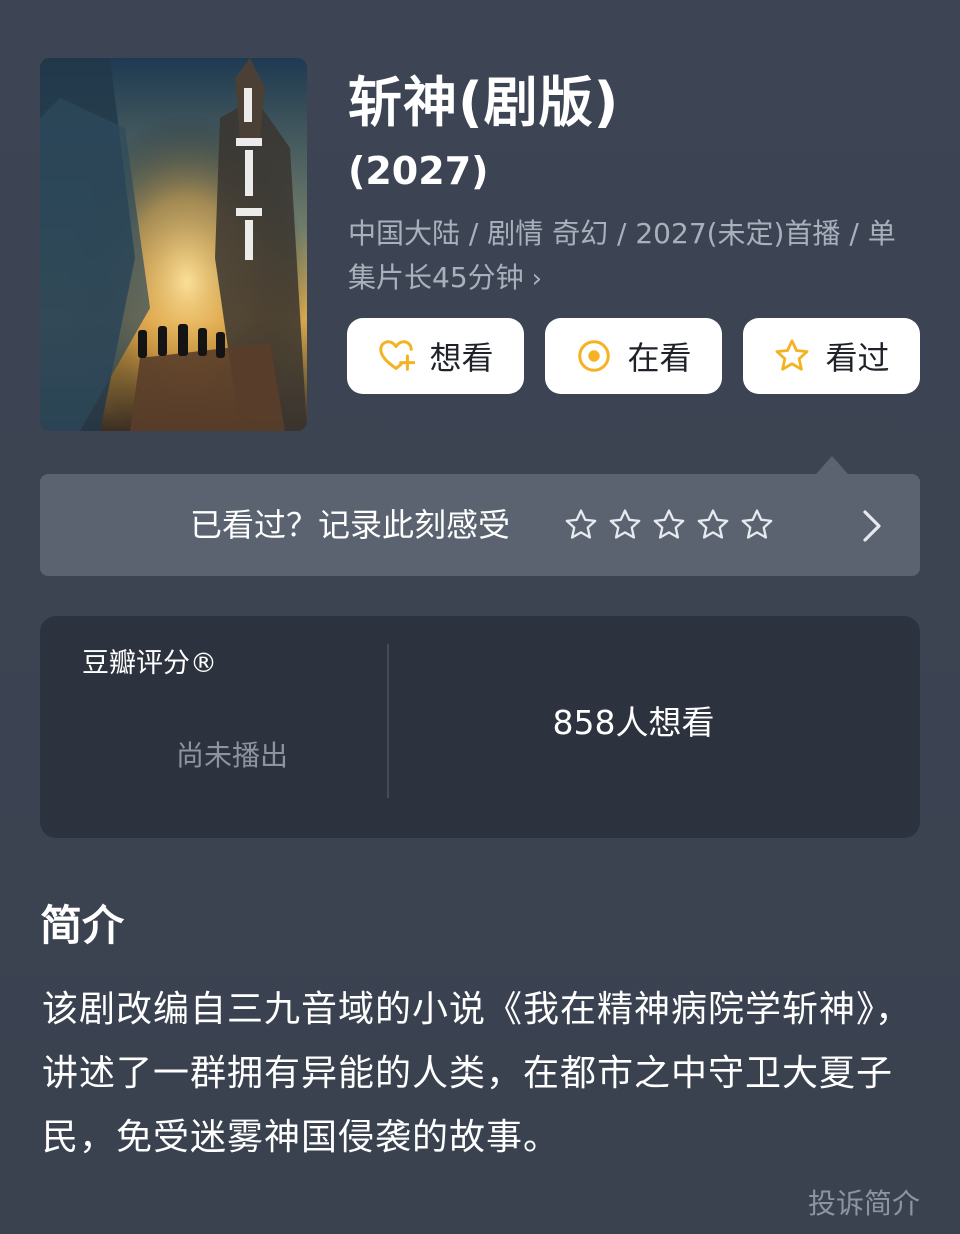 Image resolution: width=960 pixels, height=1234 pixels. I want to click on watched-label: 看过, so click(857, 358).